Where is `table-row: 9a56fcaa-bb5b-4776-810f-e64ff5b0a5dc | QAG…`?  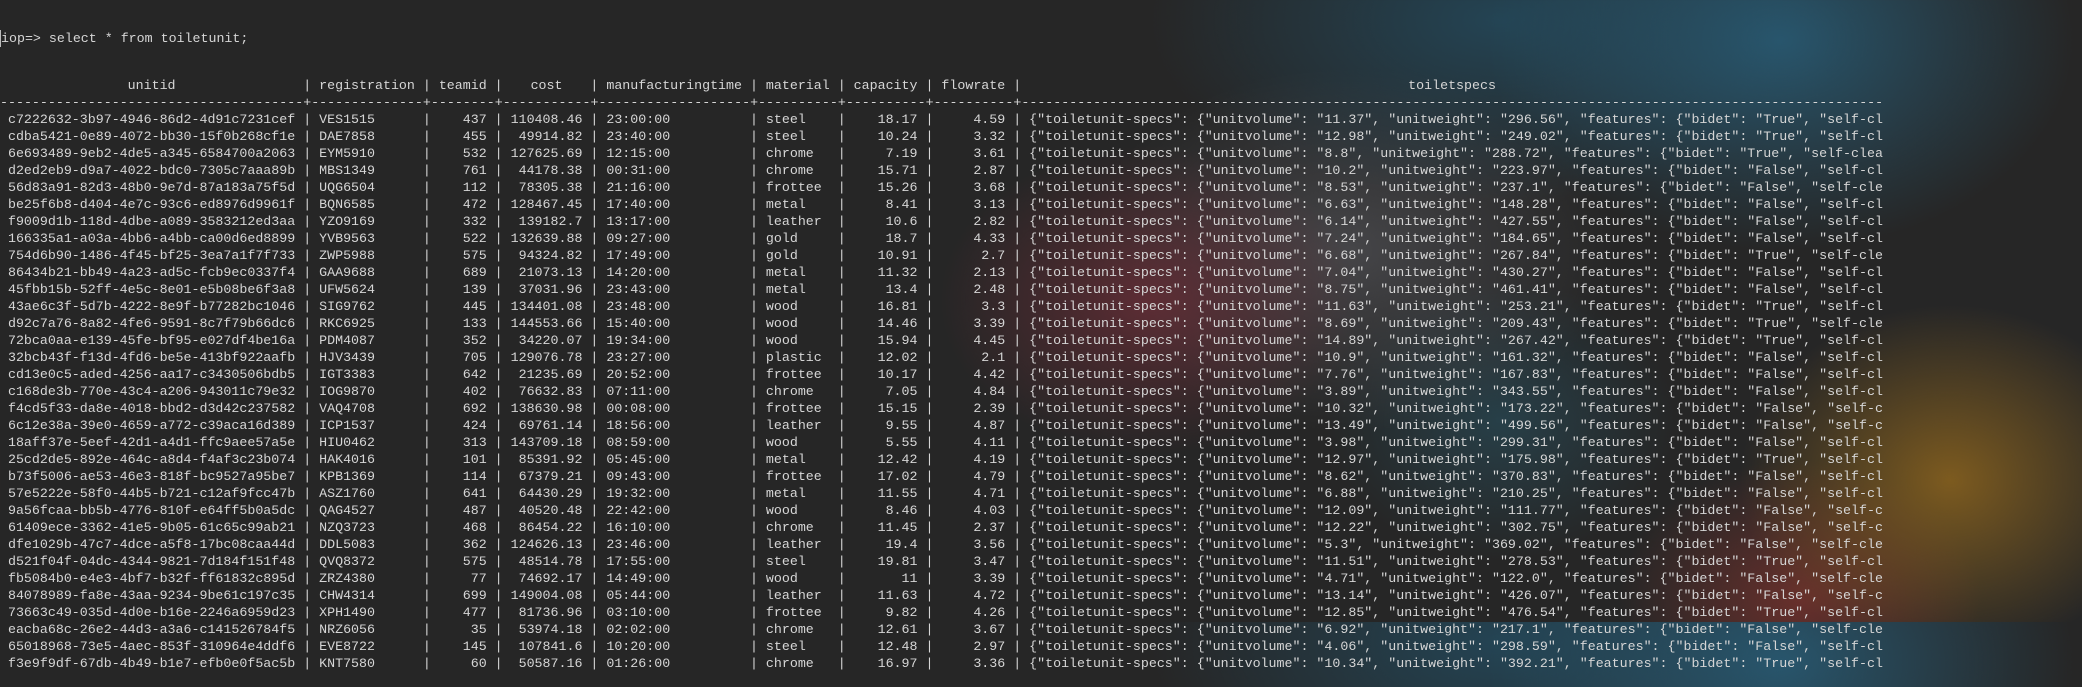 table-row: 9a56fcaa-bb5b-4776-810f-e64ff5b0a5dc | QAG… is located at coordinates (941, 510).